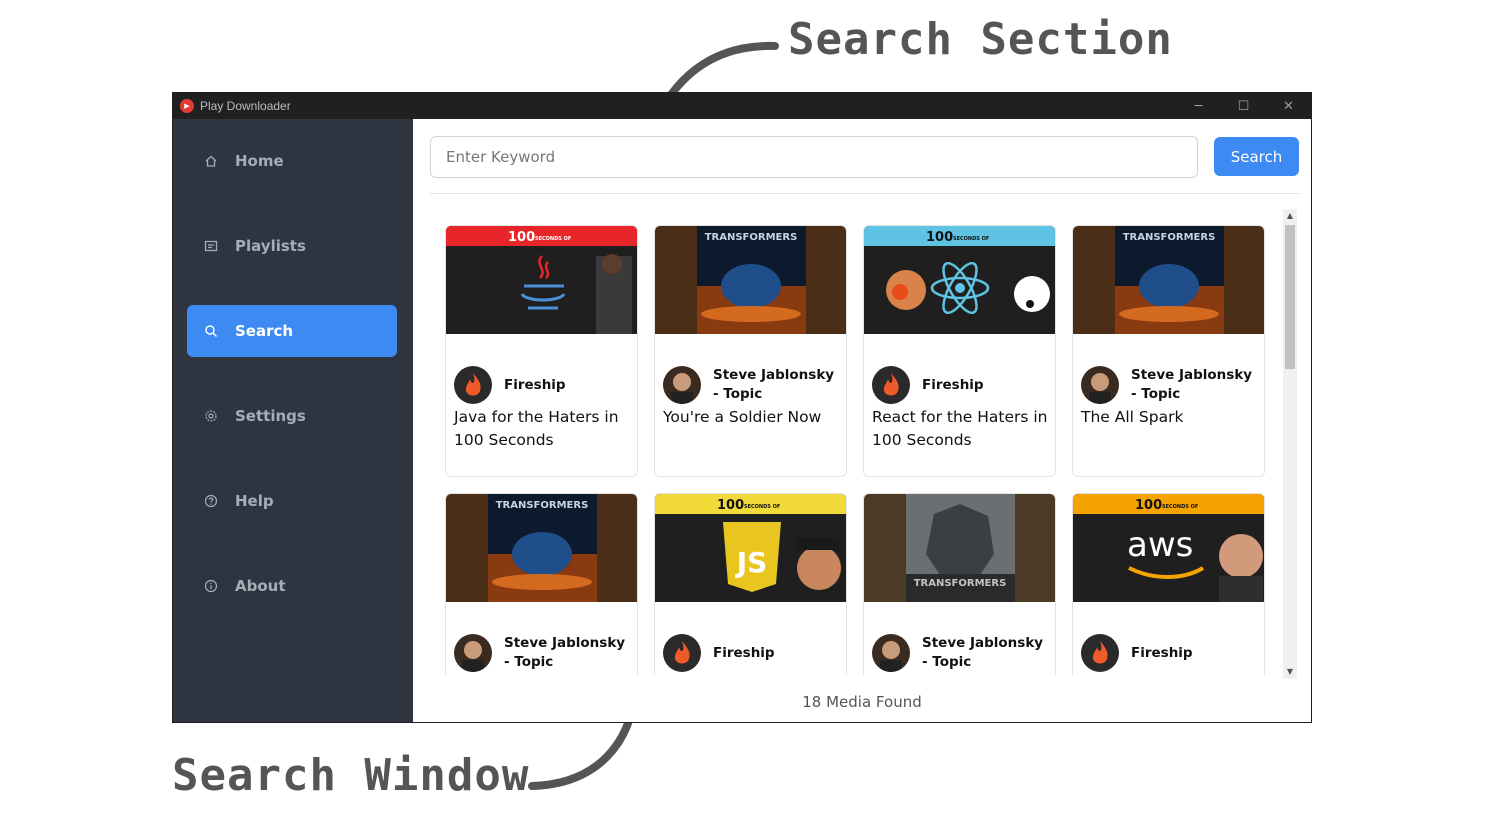  I want to click on sidebar-item-about: About, so click(292, 586).